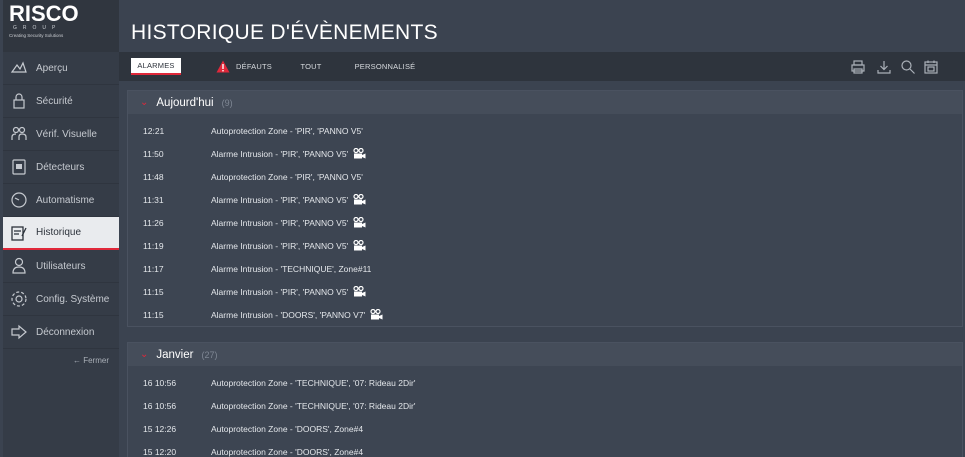  I want to click on calendar-icon, so click(931, 67).